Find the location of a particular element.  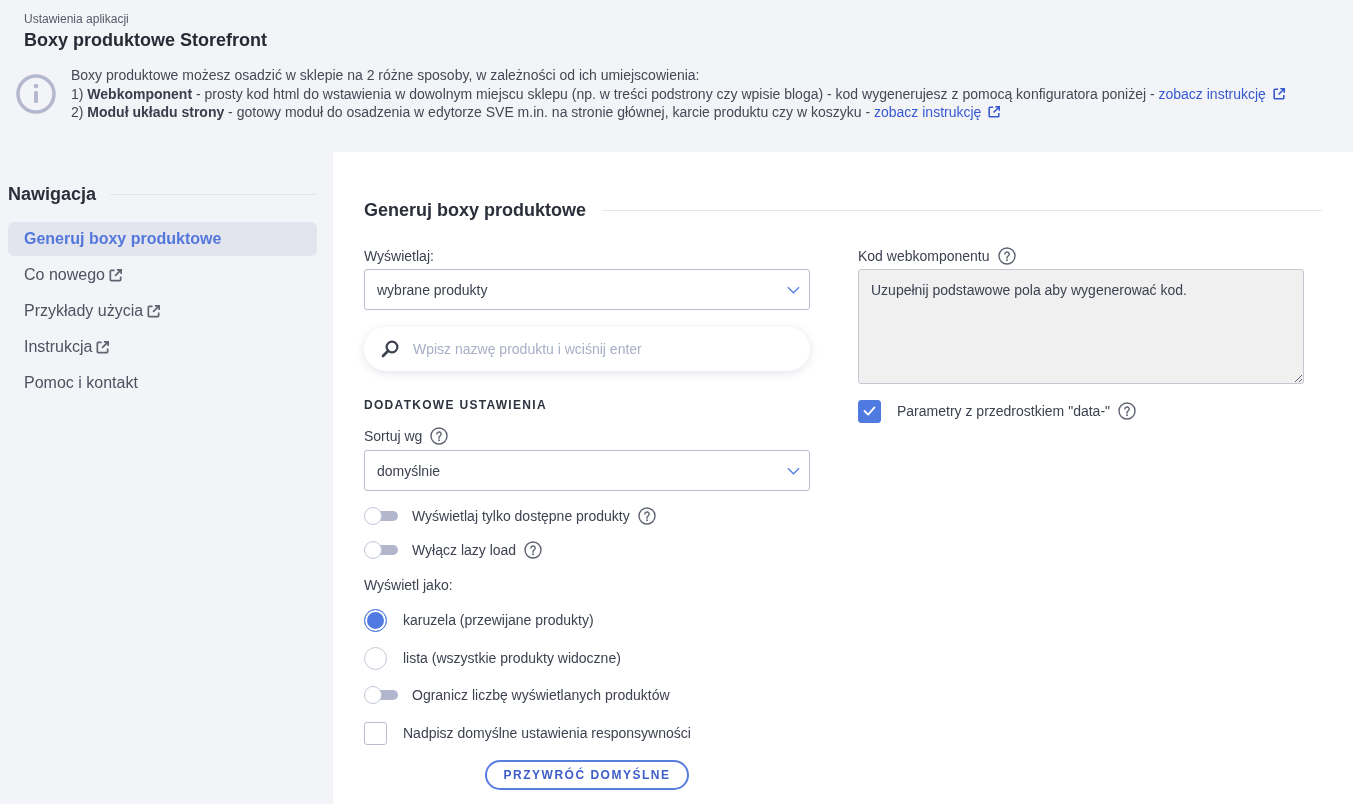

search-icon is located at coordinates (390, 349).